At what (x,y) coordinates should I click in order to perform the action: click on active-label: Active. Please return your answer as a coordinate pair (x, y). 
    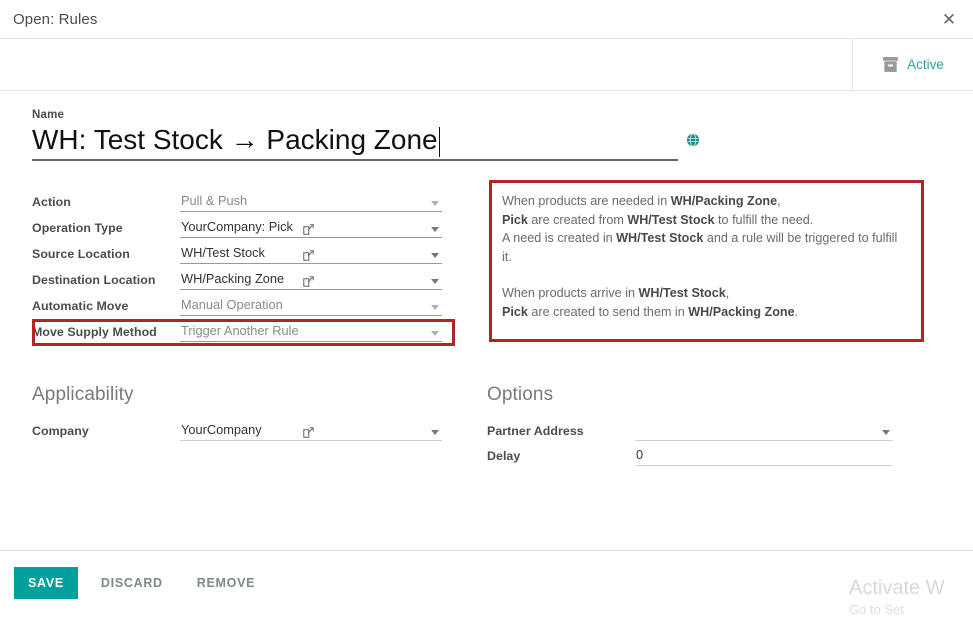
    Looking at the image, I should click on (925, 64).